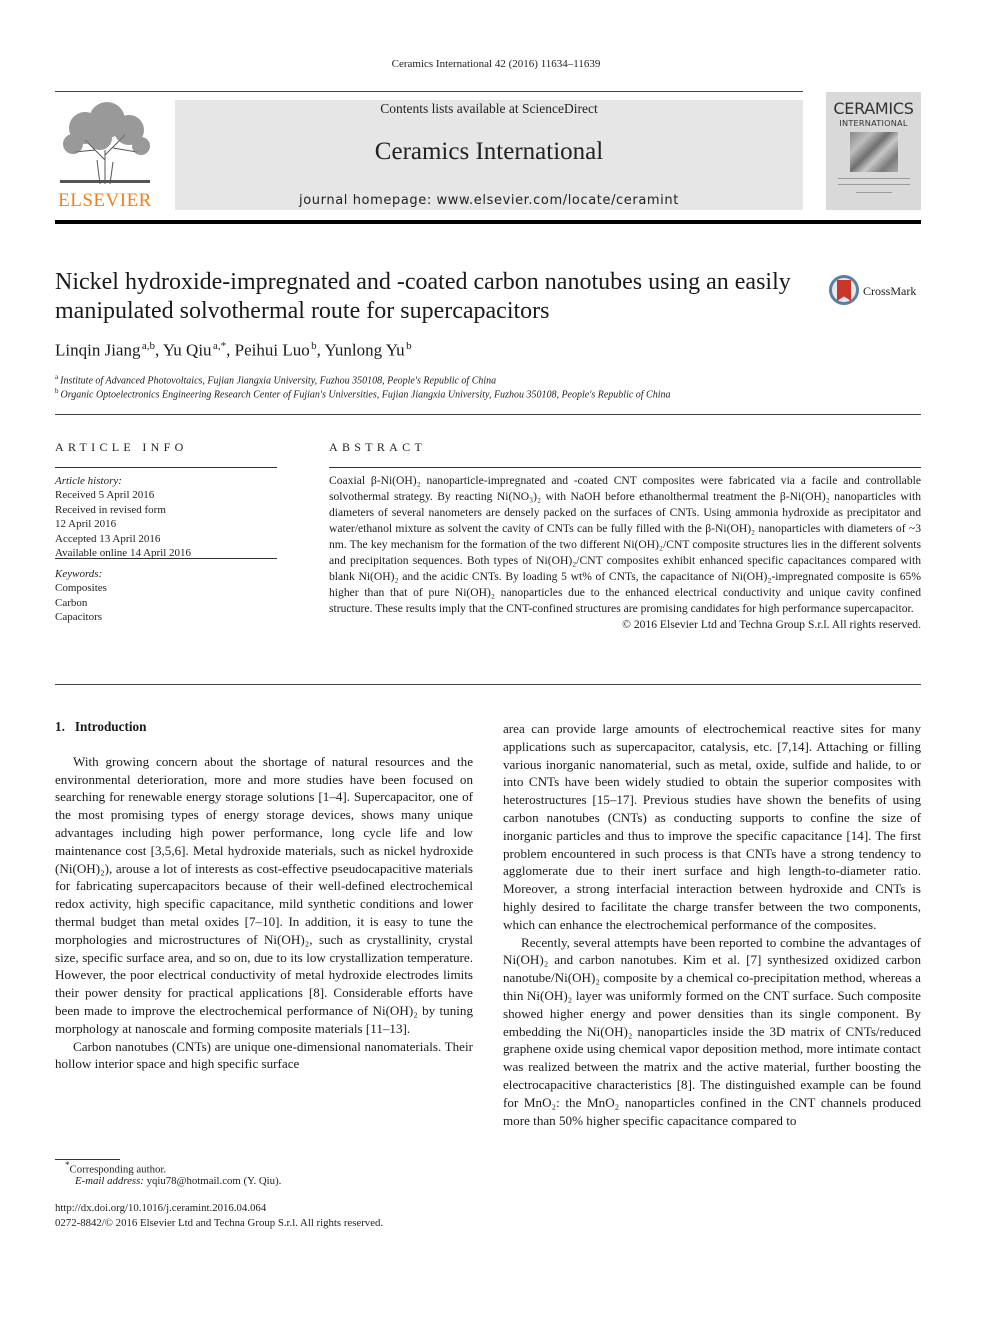  I want to click on history-entry: Received in revised form, so click(110, 509).